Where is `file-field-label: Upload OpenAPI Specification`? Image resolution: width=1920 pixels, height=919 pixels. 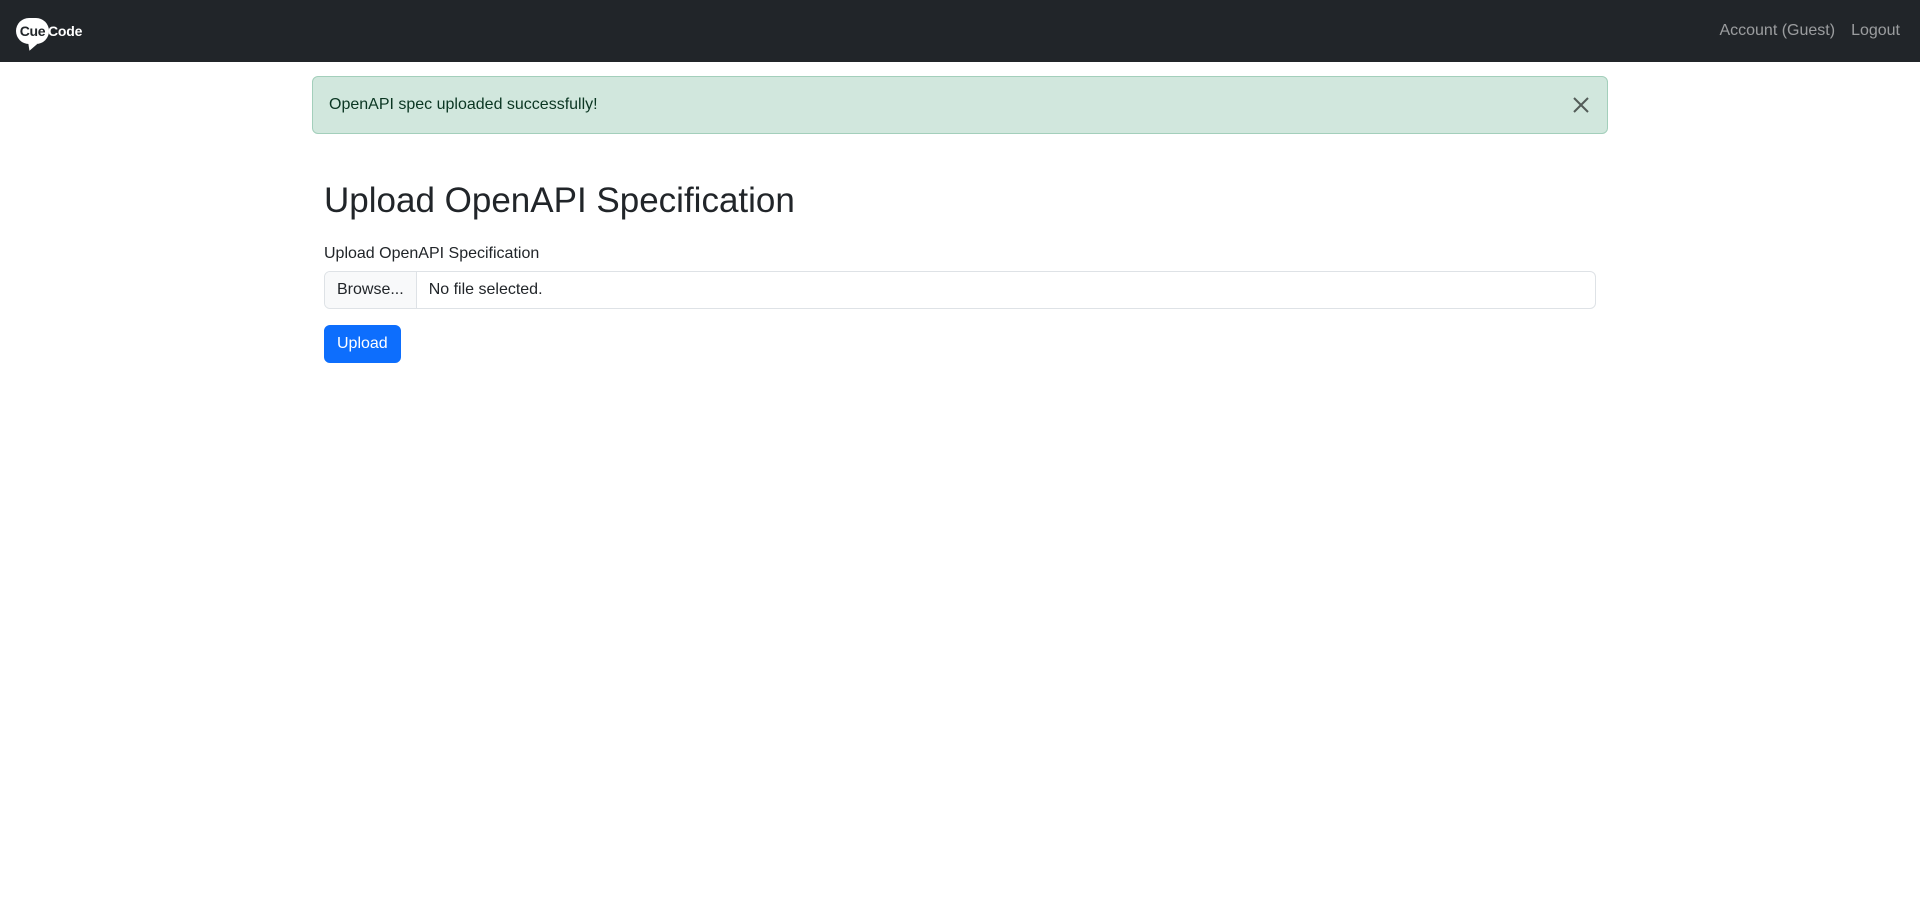
file-field-label: Upload OpenAPI Specification is located at coordinates (432, 253).